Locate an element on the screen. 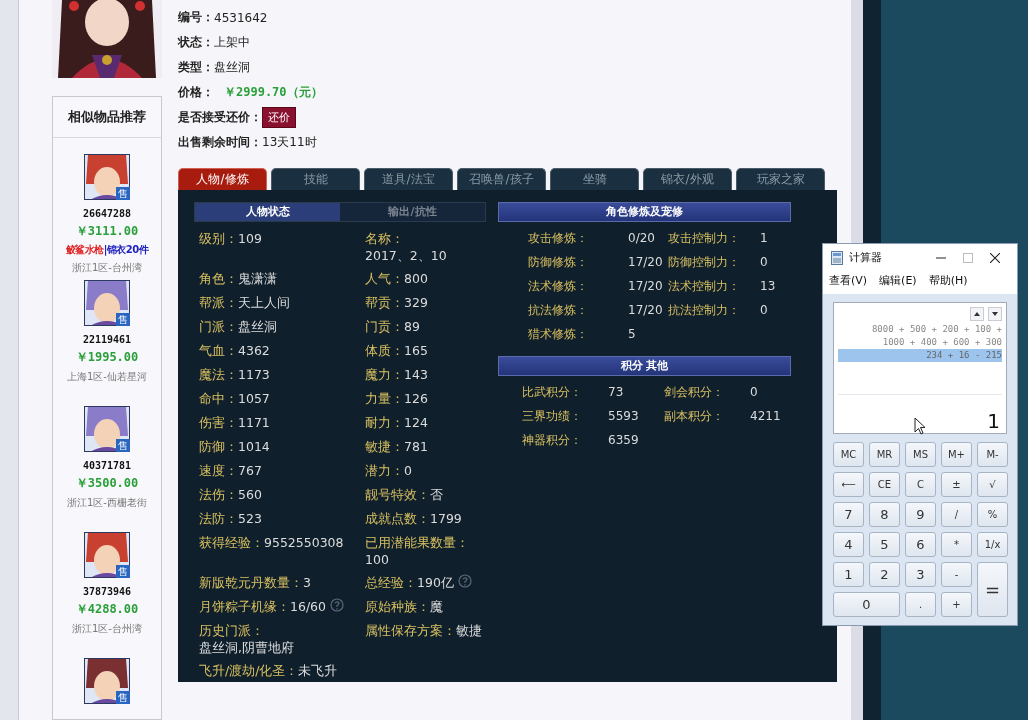 The width and height of the screenshot is (1028, 720). stat-text: 命中：1057 is located at coordinates (234, 398).